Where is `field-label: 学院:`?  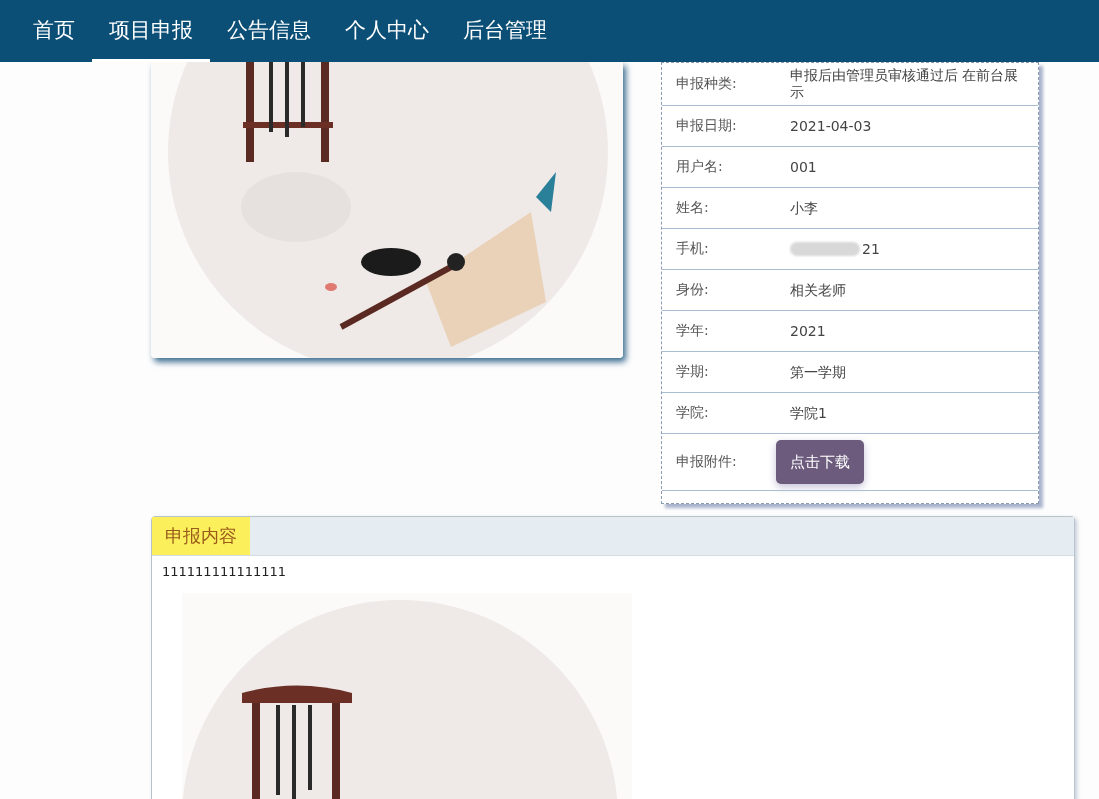
field-label: 学院: is located at coordinates (692, 413).